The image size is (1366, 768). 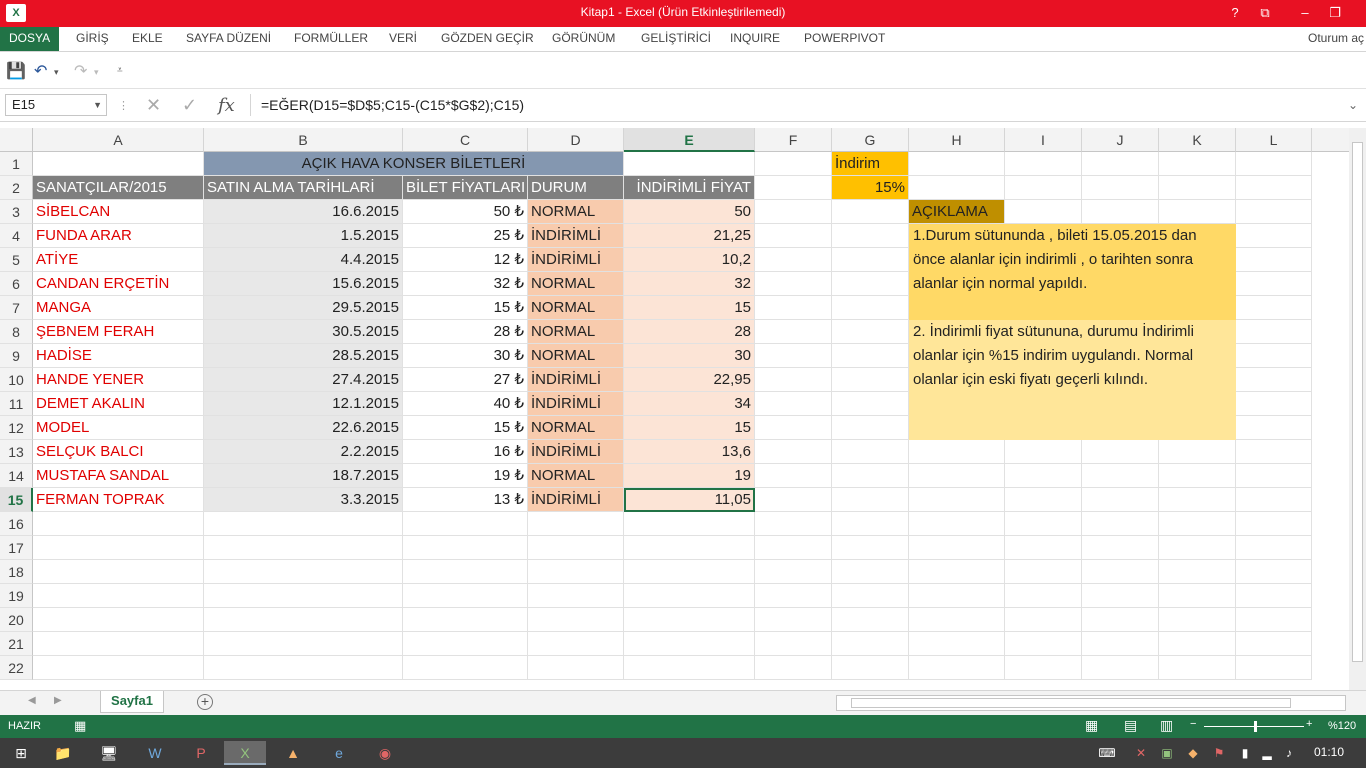 What do you see at coordinates (844, 39) in the screenshot?
I see `tab-powerpivot: POWERPIVOT` at bounding box center [844, 39].